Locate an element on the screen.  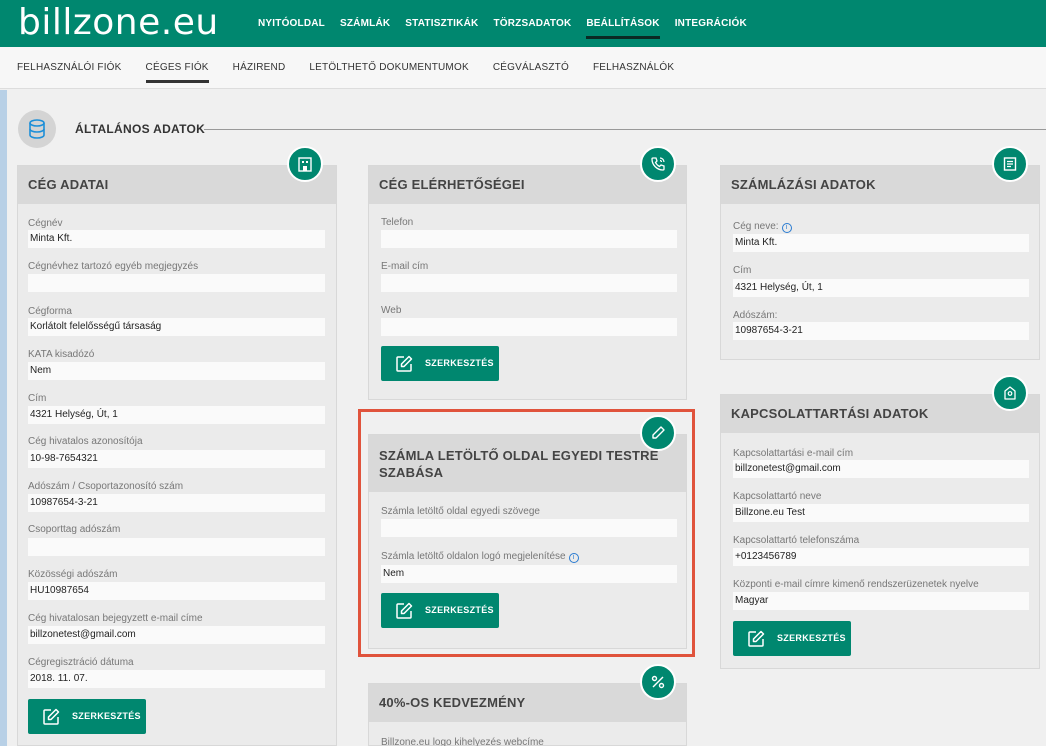
tab-downloadable-documents: LETÖLTHETŐ DOKUMENTUMOK is located at coordinates (388, 68).